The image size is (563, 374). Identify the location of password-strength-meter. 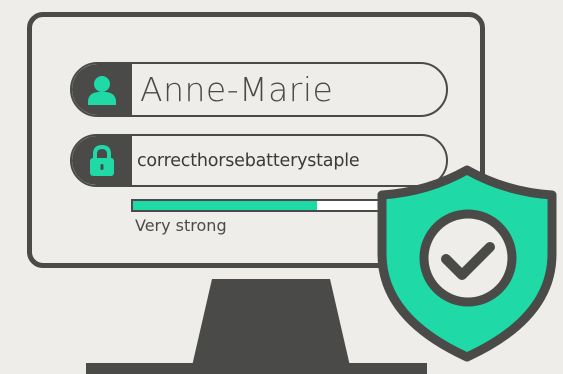
(257, 205).